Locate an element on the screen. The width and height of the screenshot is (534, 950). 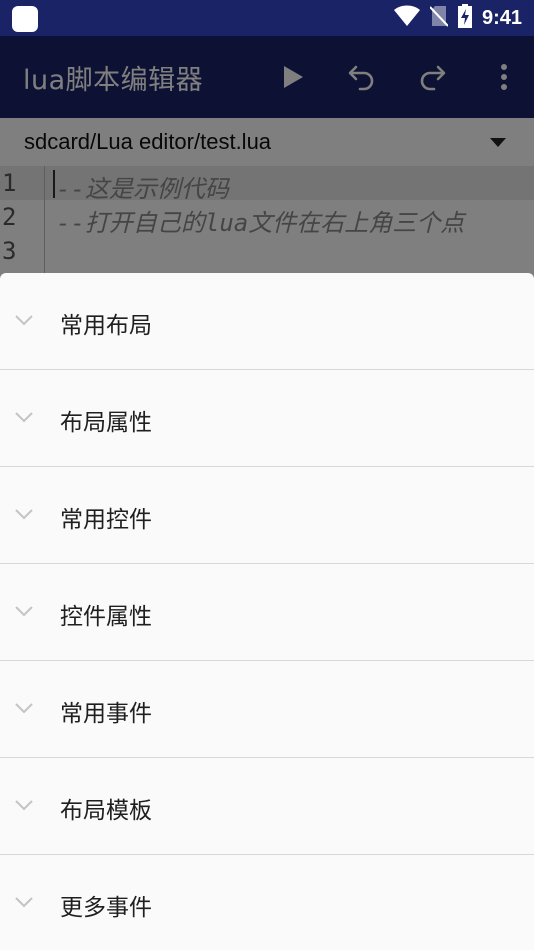
sheet-item-label: 布局模板 is located at coordinates (106, 811).